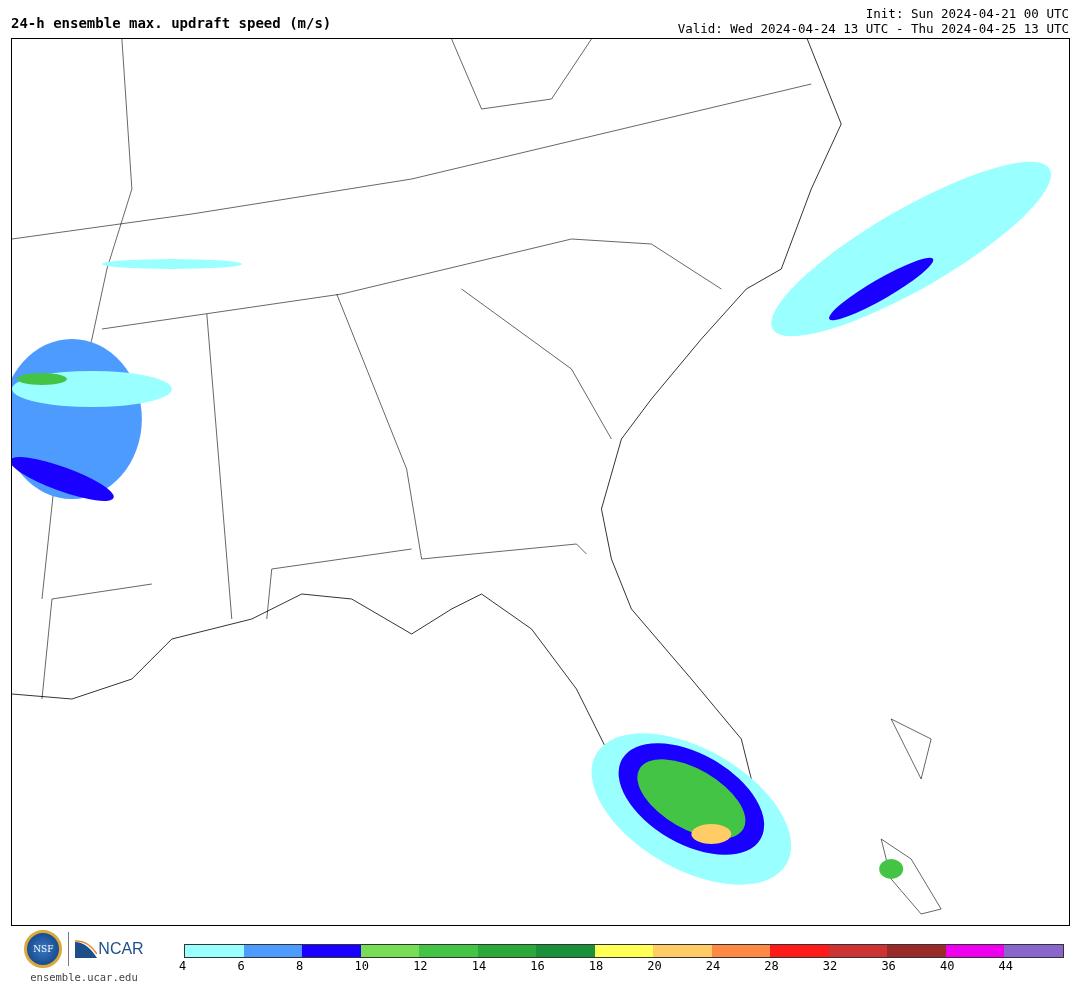 The height and width of the screenshot is (988, 1080). I want to click on tick-label: 24, so click(712, 966).